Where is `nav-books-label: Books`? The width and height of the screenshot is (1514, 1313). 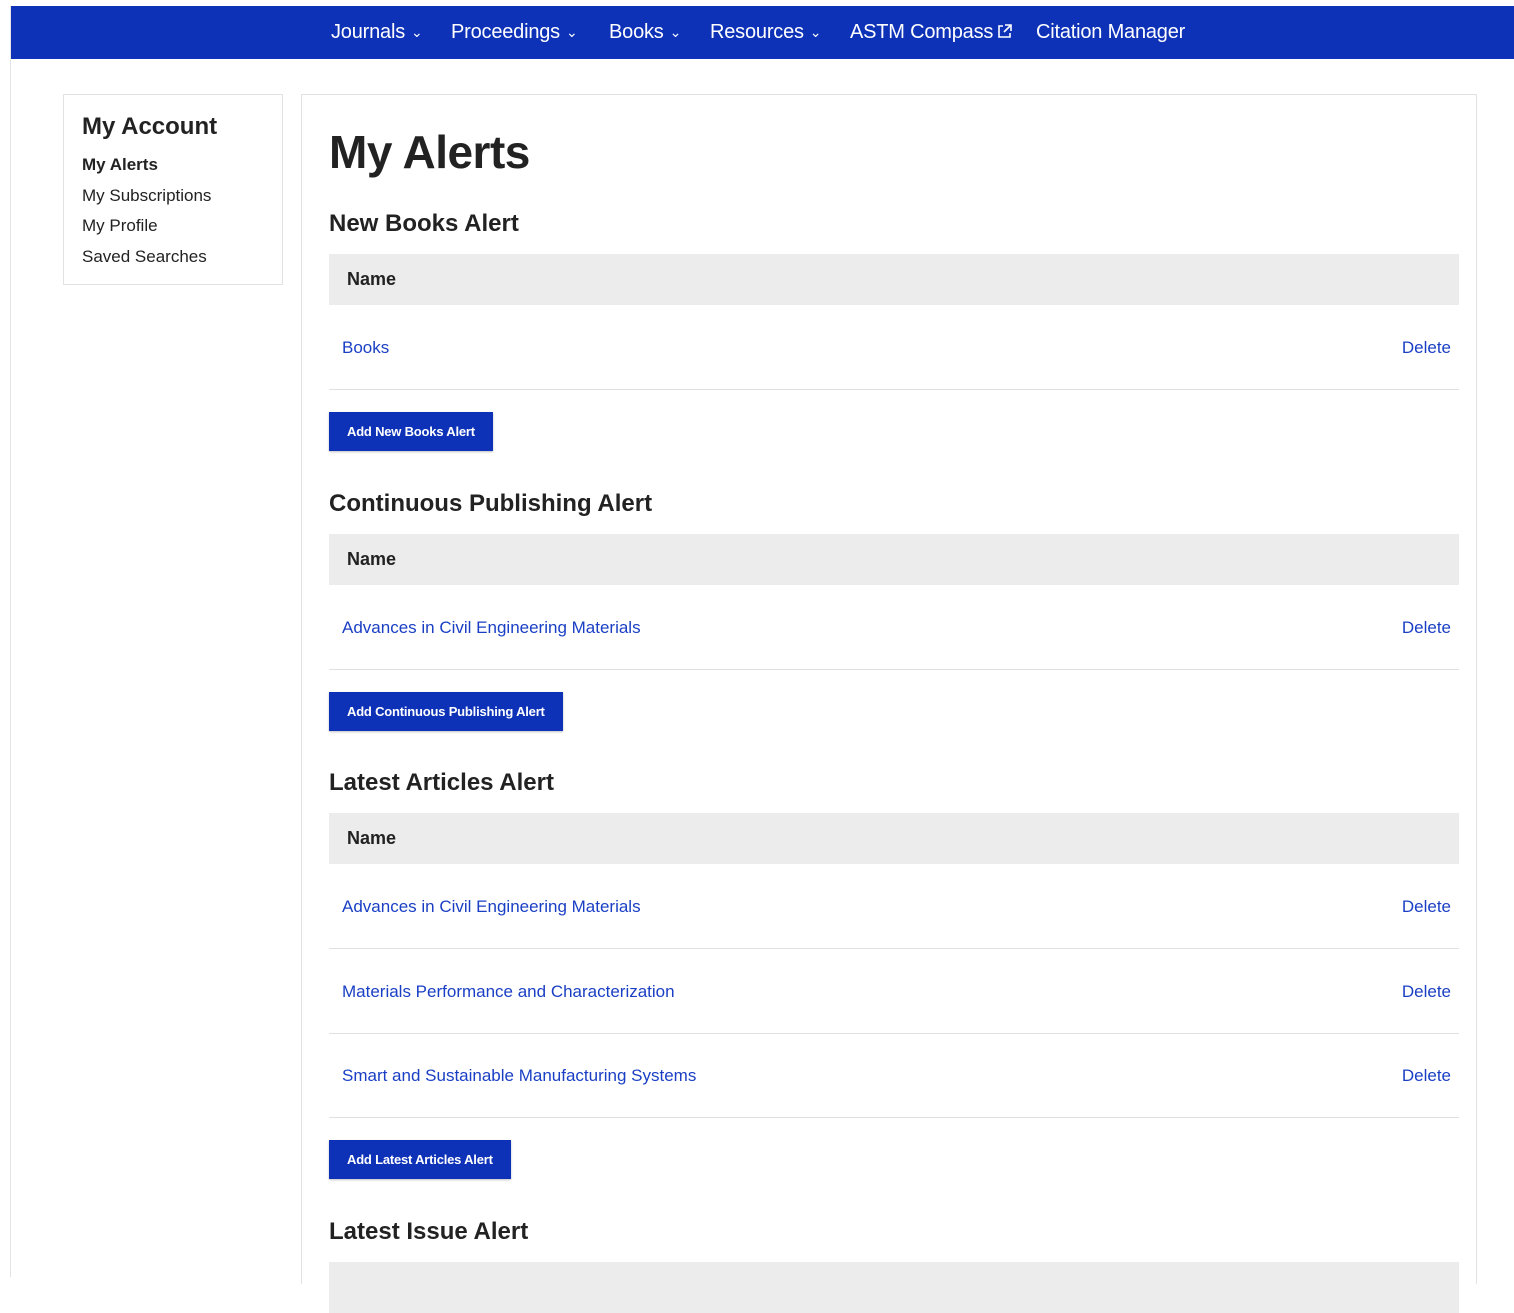 nav-books-label: Books is located at coordinates (636, 32).